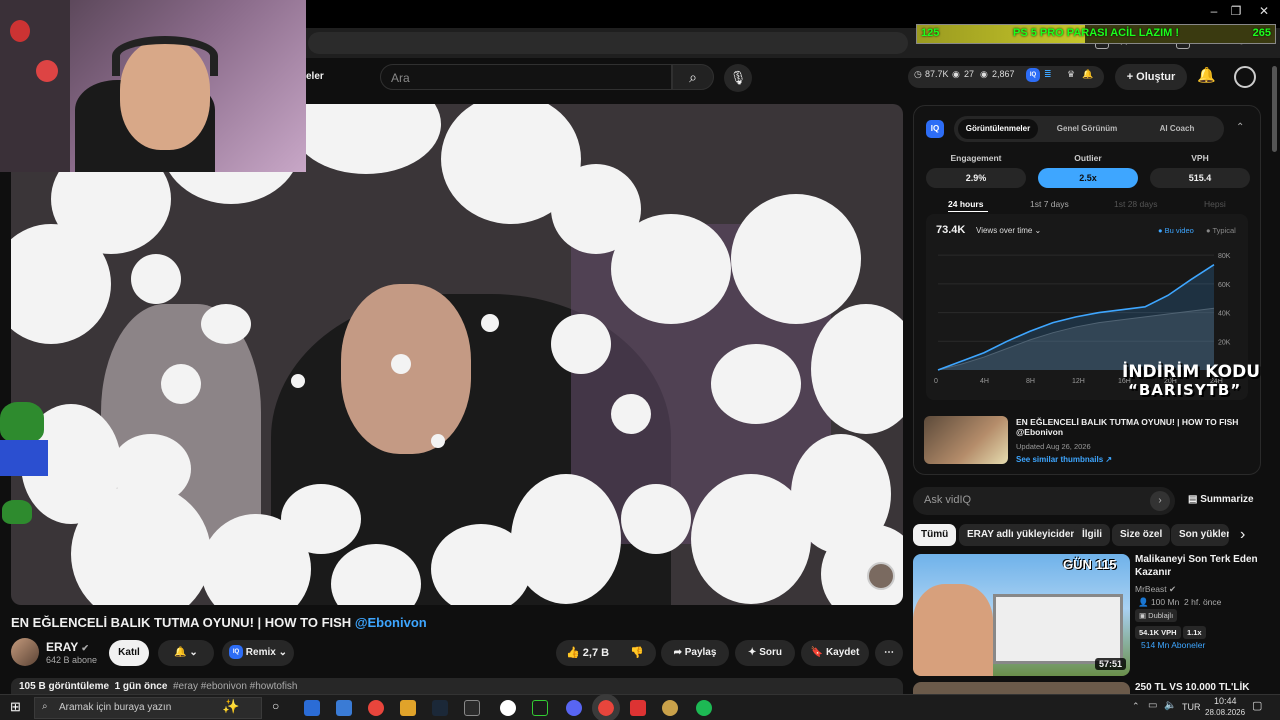 The height and width of the screenshot is (720, 1280). What do you see at coordinates (966, 440) in the screenshot?
I see `vidiq-video-thumbnail` at bounding box center [966, 440].